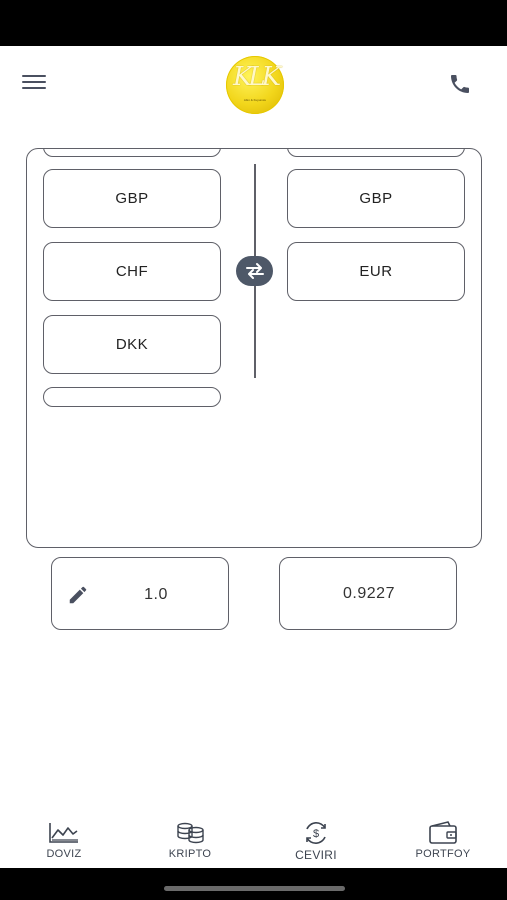 The height and width of the screenshot is (900, 507). Describe the element at coordinates (254, 888) in the screenshot. I see `home-indicator` at that location.